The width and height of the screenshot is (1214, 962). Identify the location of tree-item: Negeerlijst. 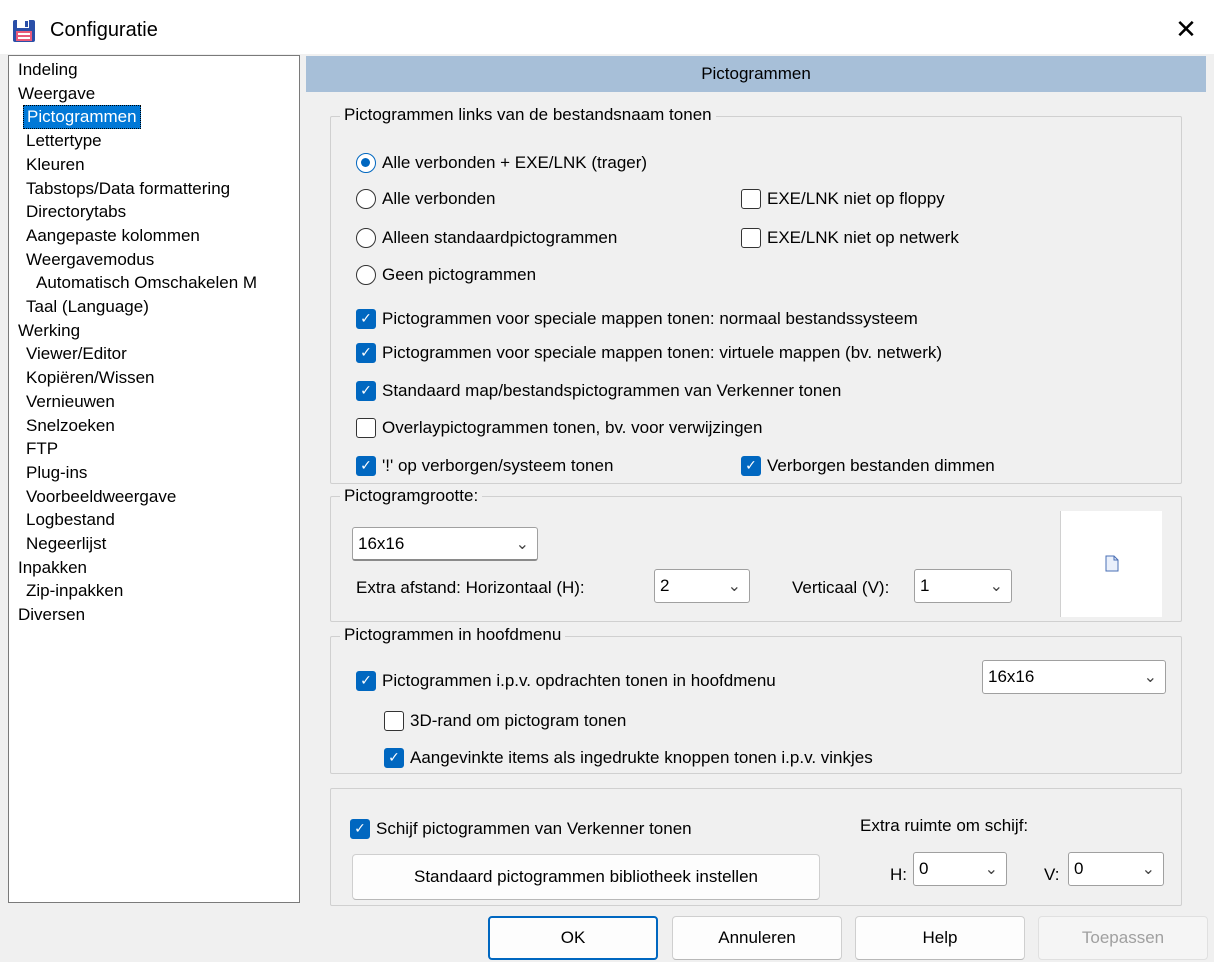
(66, 544).